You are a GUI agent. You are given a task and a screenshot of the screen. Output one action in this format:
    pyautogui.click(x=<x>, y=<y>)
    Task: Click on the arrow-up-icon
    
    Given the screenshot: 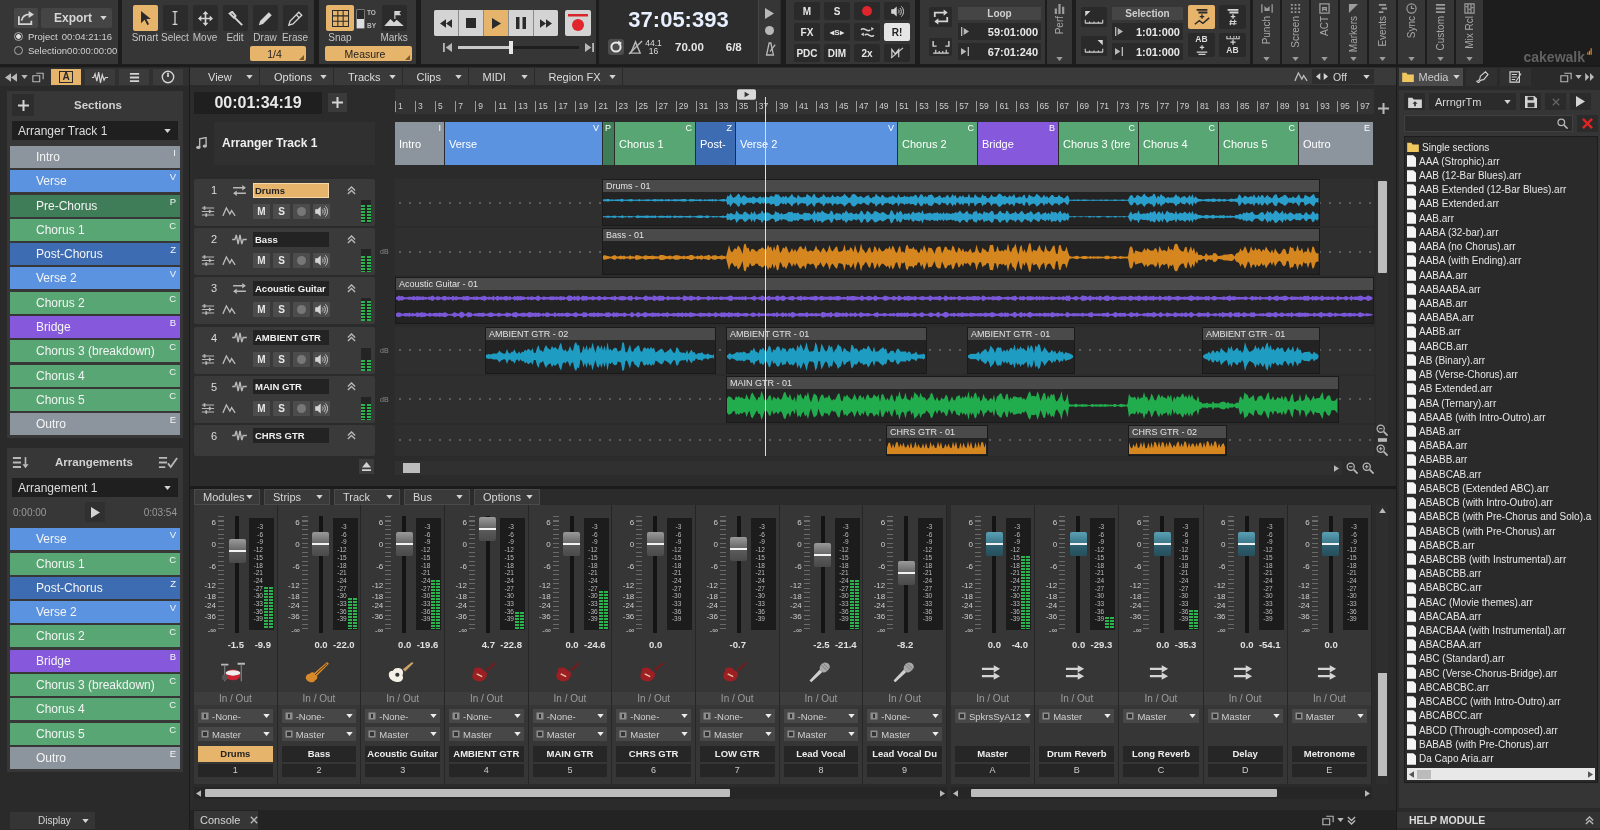 What is the action you would take?
    pyautogui.click(x=1382, y=510)
    